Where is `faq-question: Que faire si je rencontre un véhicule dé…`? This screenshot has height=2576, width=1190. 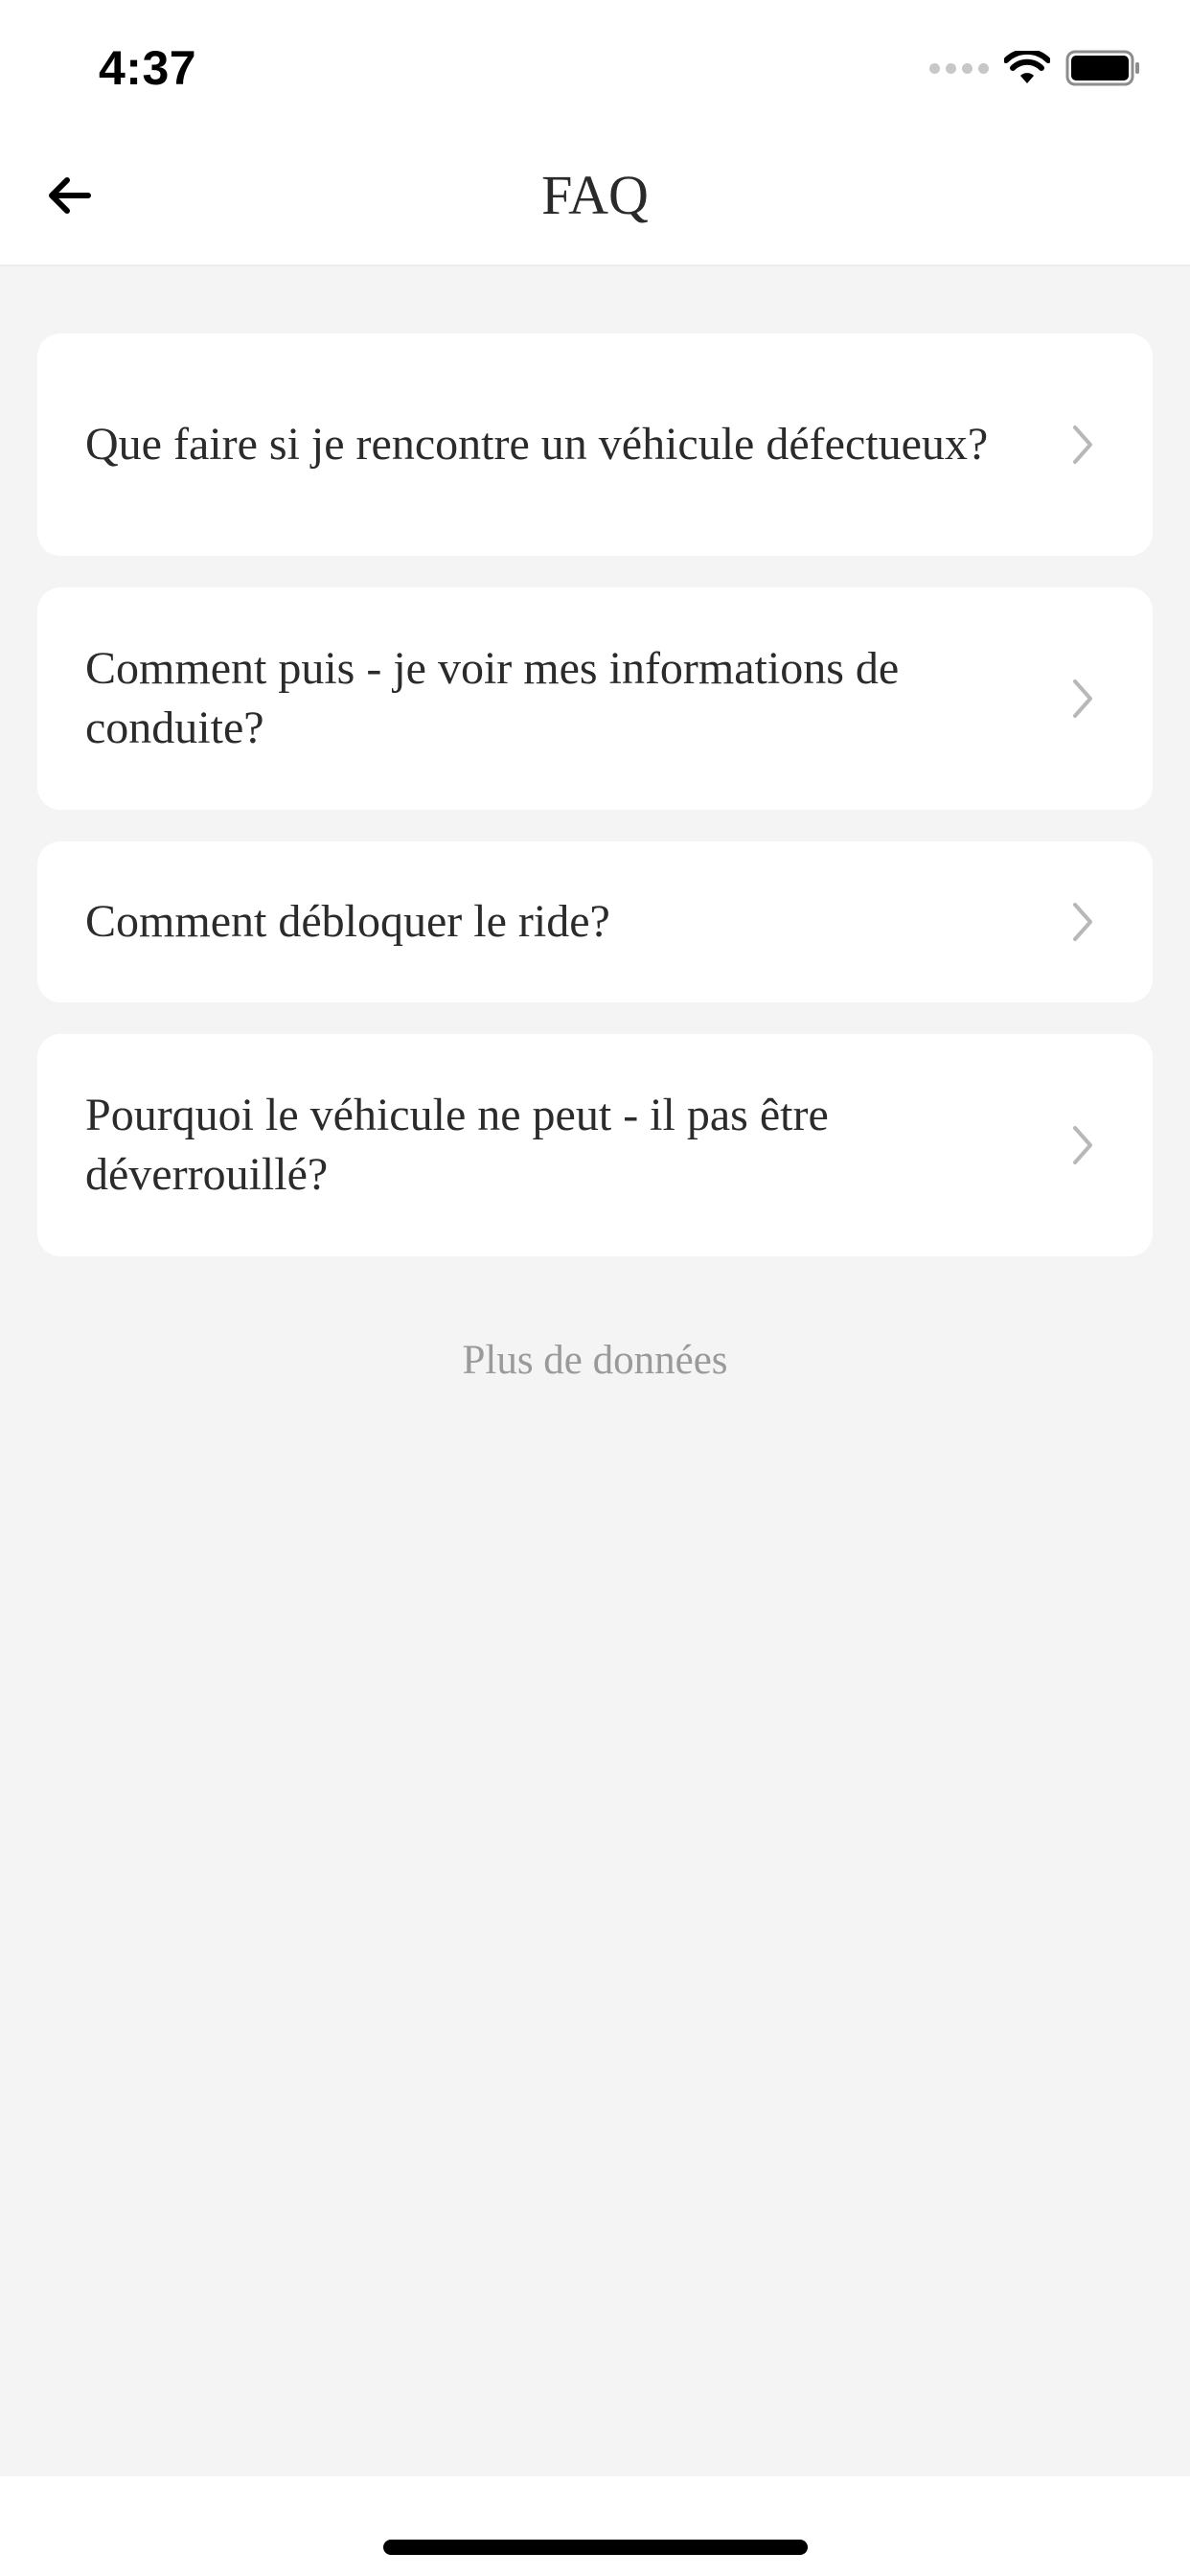
faq-question: Que faire si je rencontre un véhicule dé… is located at coordinates (537, 444).